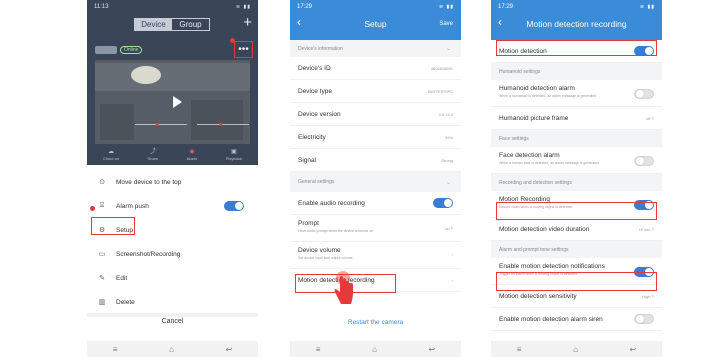 The width and height of the screenshot is (727, 357). Describe the element at coordinates (172, 315) in the screenshot. I see `divider` at that location.